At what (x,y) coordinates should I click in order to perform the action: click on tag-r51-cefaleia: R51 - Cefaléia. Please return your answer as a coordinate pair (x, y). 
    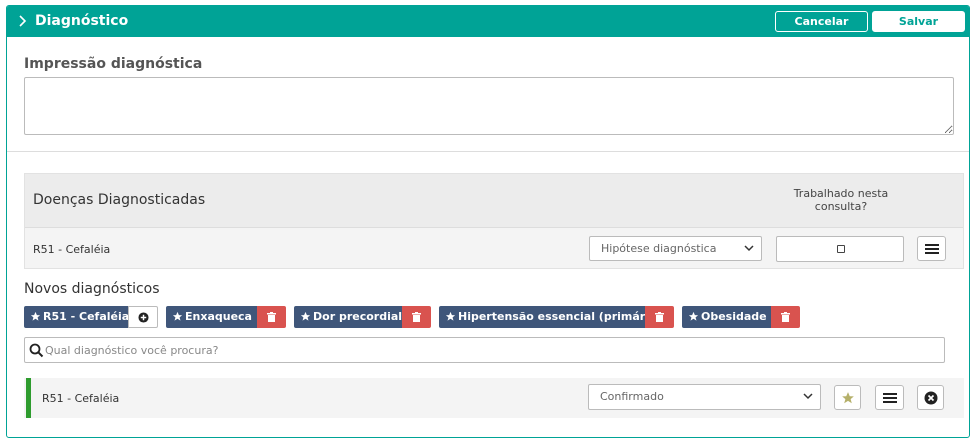
    Looking at the image, I should click on (91, 317).